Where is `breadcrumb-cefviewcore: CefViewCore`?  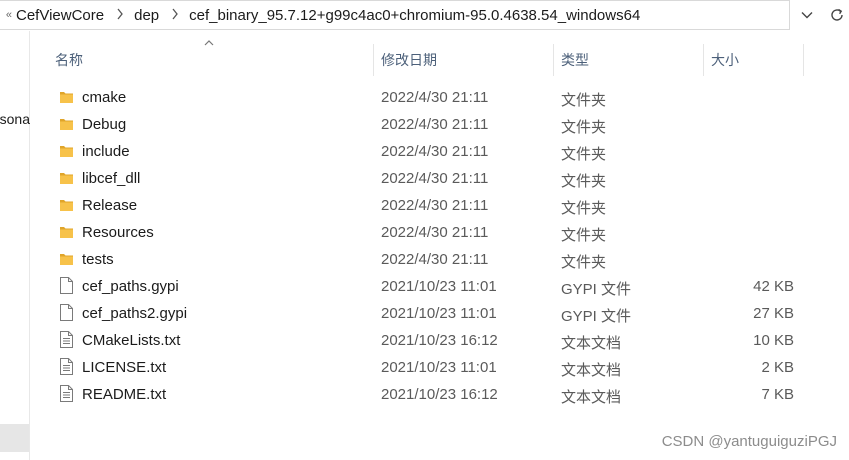
breadcrumb-cefviewcore: CefViewCore is located at coordinates (61, 15).